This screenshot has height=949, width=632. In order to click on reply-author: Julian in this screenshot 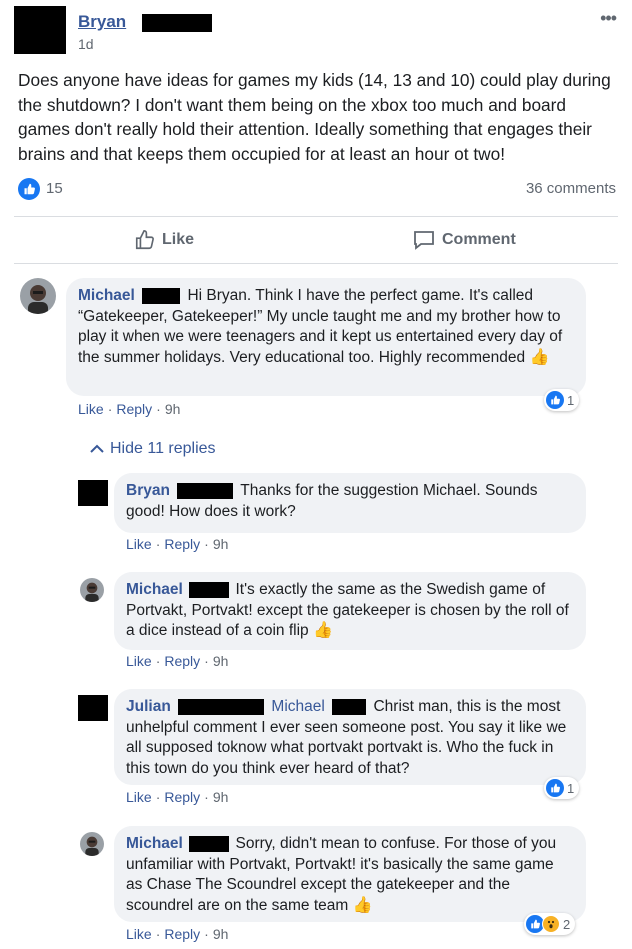, I will do `click(148, 706)`.